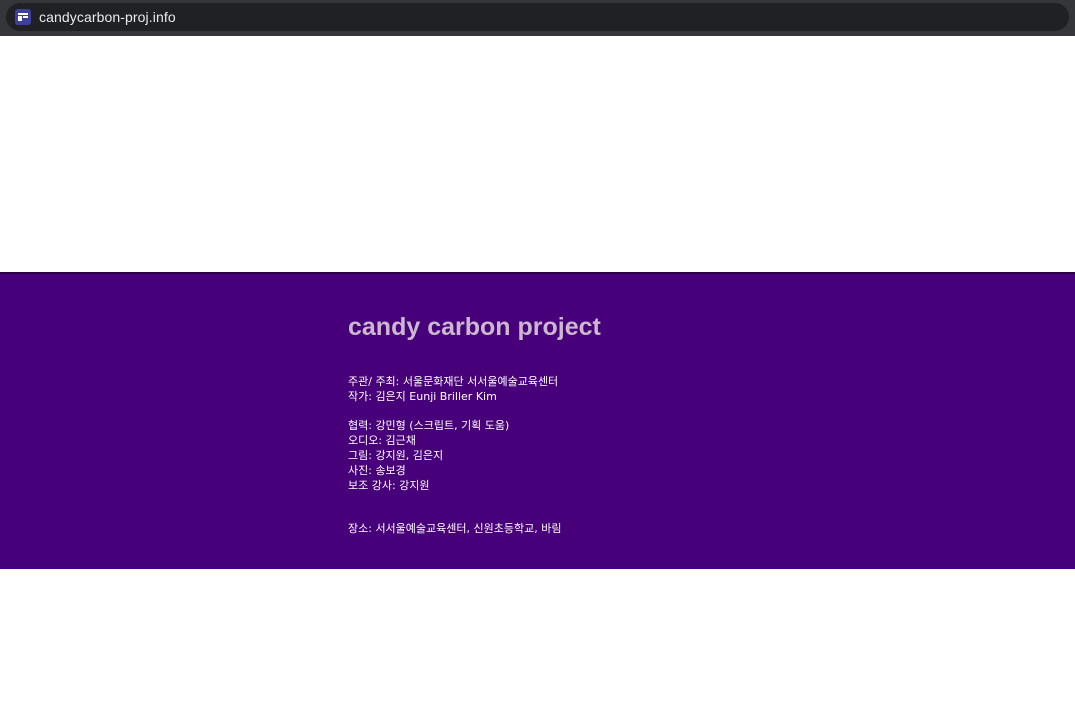 This screenshot has height=728, width=1075. Describe the element at coordinates (382, 440) in the screenshot. I see `audio-line: 오디오: 김근채` at that location.